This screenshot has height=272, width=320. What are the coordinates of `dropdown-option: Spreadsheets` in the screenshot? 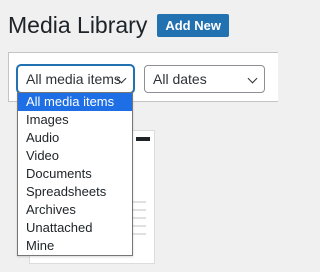 It's located at (75, 192).